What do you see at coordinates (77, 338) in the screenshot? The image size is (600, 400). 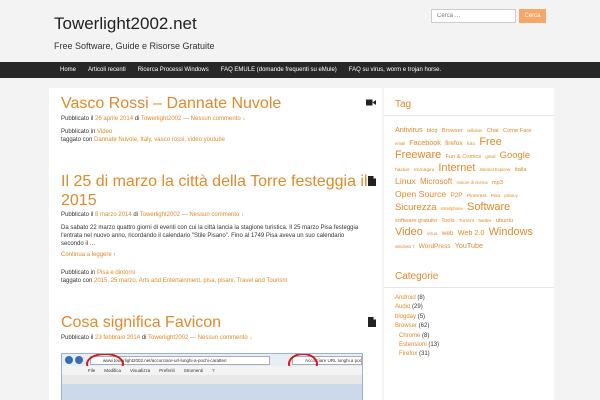 I see `meta-prefix: Pubblicato il` at bounding box center [77, 338].